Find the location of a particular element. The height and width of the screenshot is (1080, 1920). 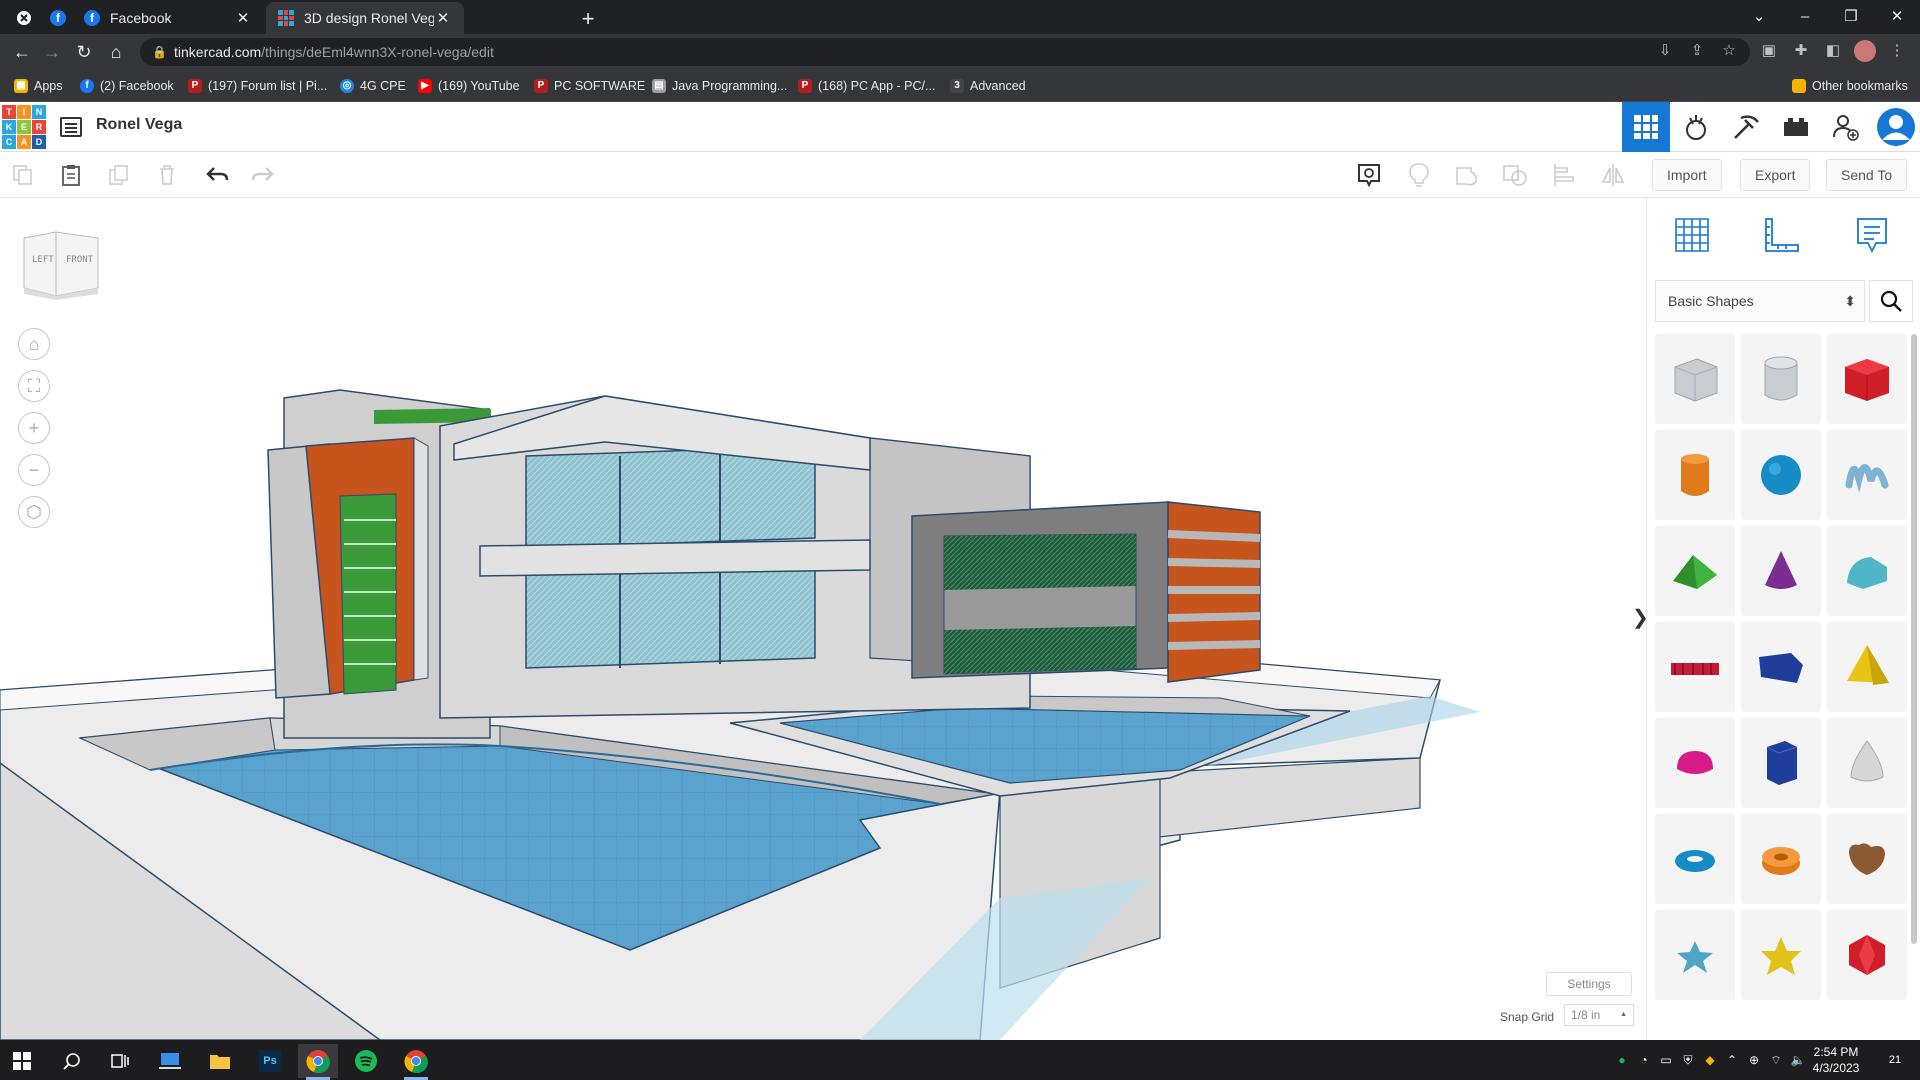

shape-half-sphere is located at coordinates (1695, 763).